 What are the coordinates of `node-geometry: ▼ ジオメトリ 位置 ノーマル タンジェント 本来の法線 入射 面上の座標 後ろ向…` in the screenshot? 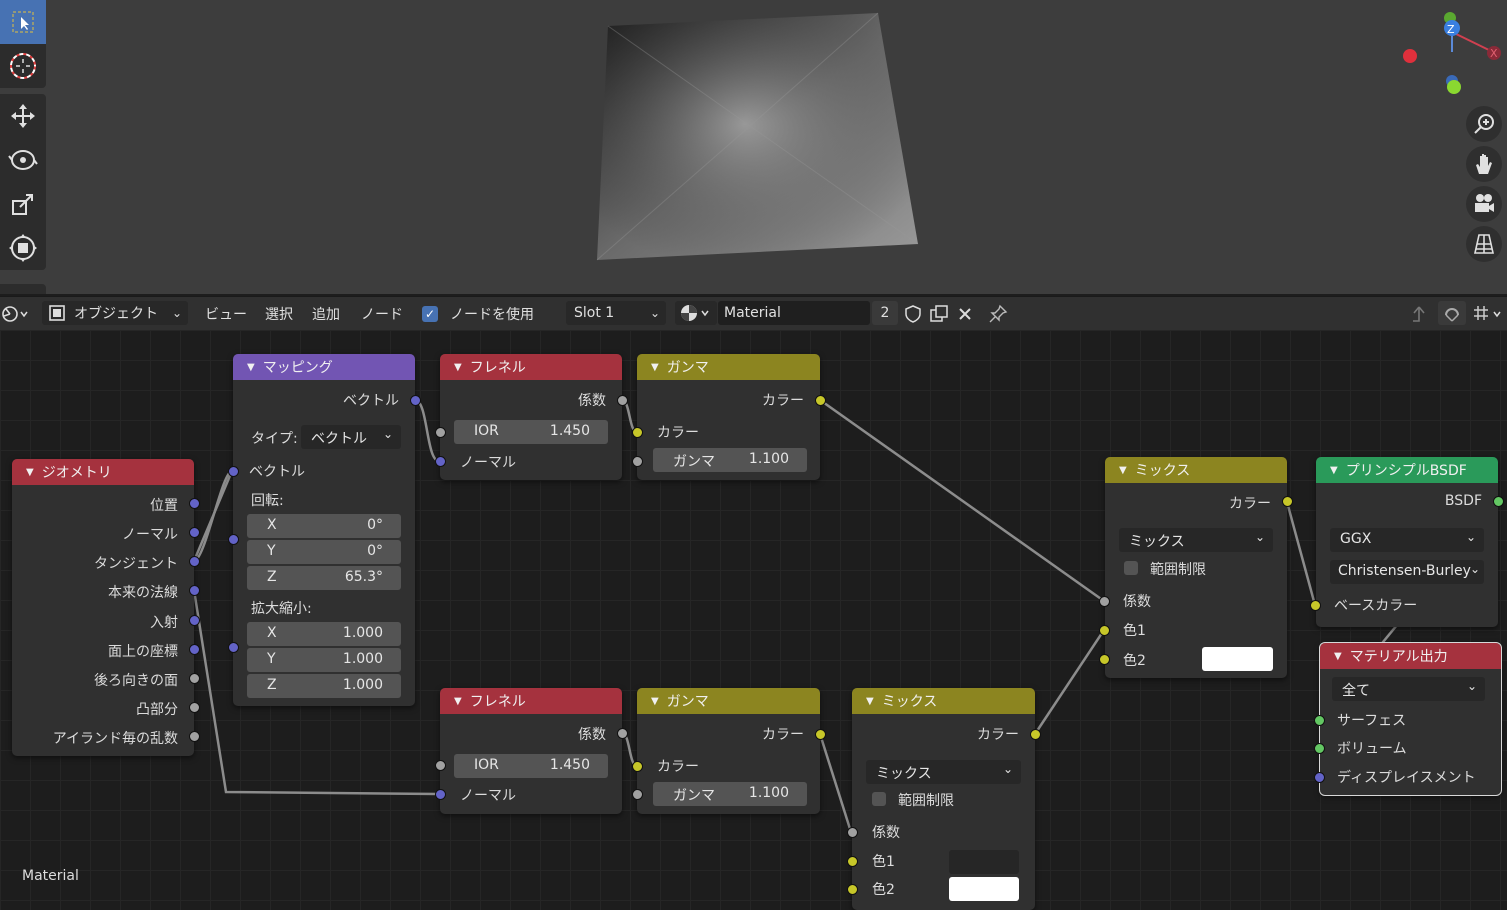 It's located at (103, 607).